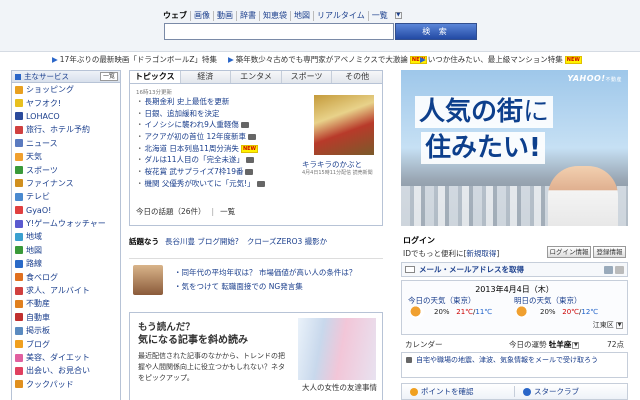  Describe the element at coordinates (210, 125) in the screenshot. I see `news-item: ・イノシシに襲われ9人重軽傷` at that location.